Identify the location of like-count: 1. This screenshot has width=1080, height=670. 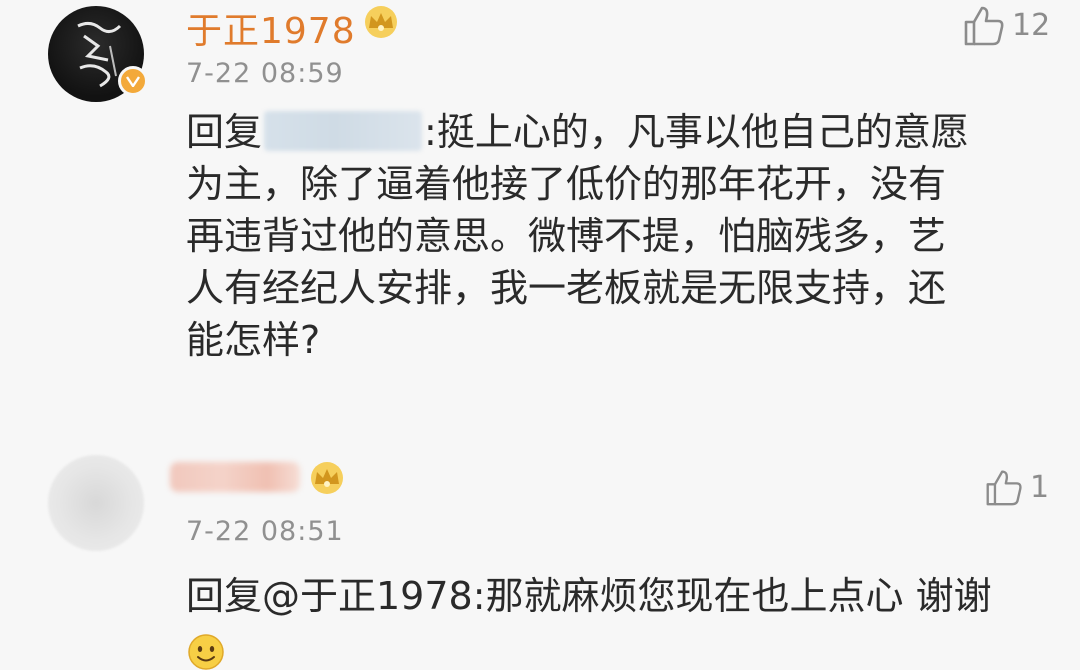
(1040, 487).